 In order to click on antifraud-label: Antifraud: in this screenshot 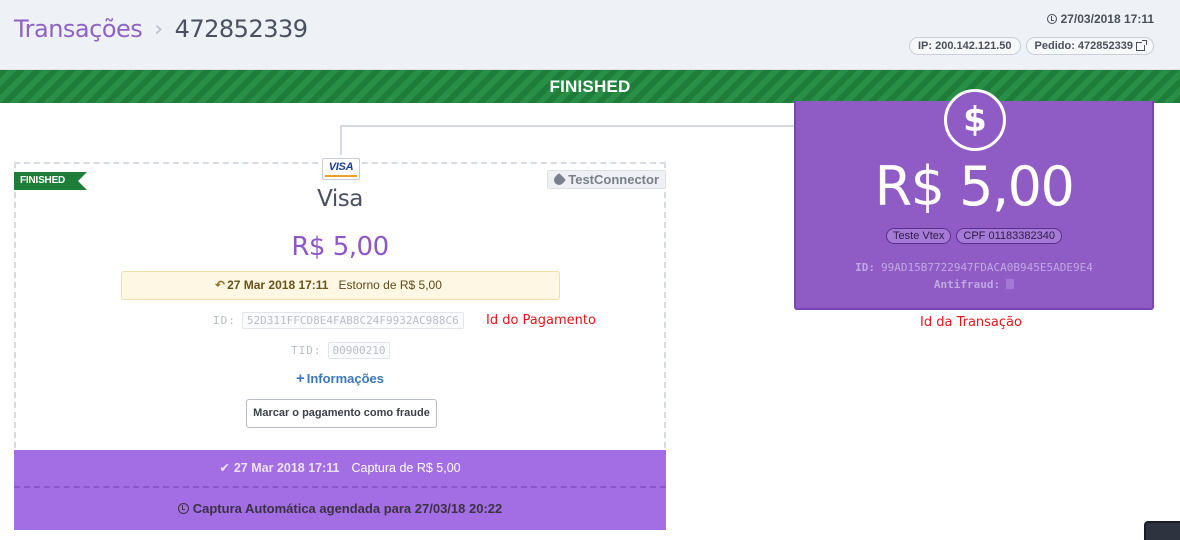, I will do `click(967, 284)`.